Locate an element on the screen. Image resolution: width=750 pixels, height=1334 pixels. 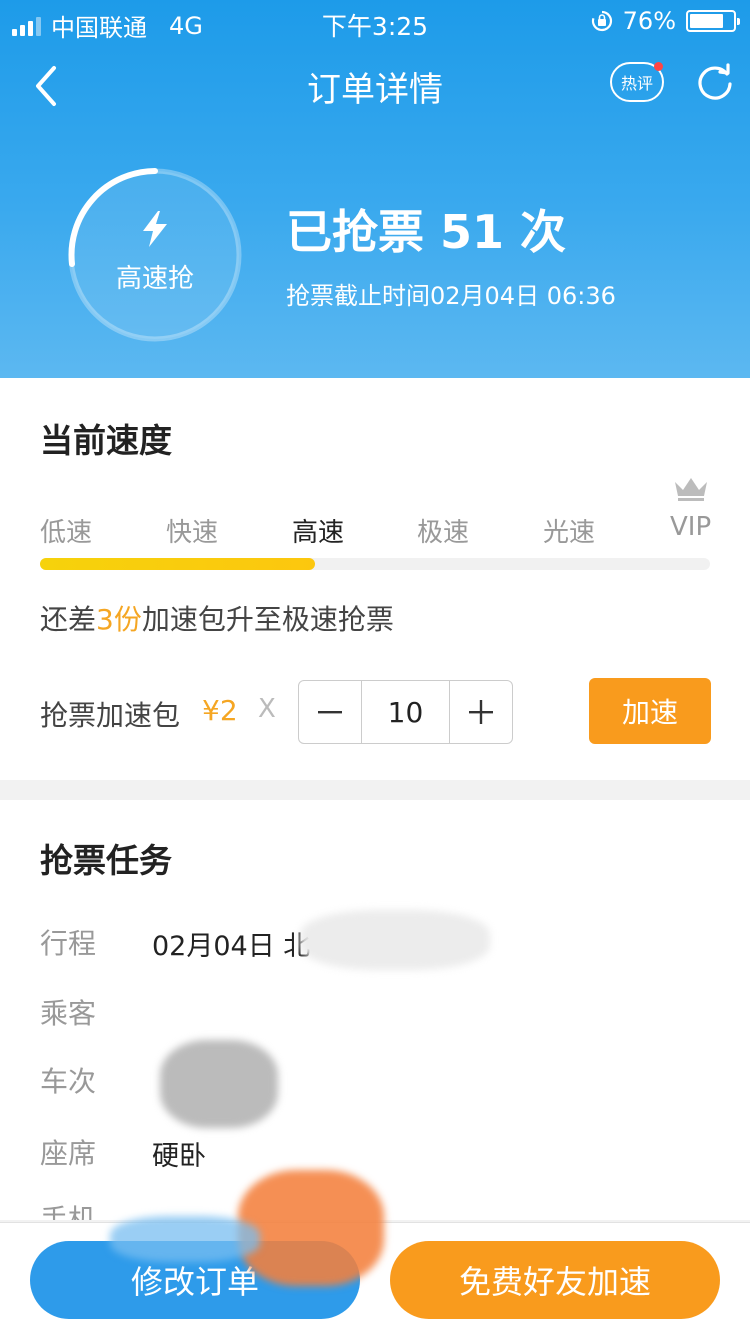
seat-value: 硬卧 is located at coordinates (179, 1156).